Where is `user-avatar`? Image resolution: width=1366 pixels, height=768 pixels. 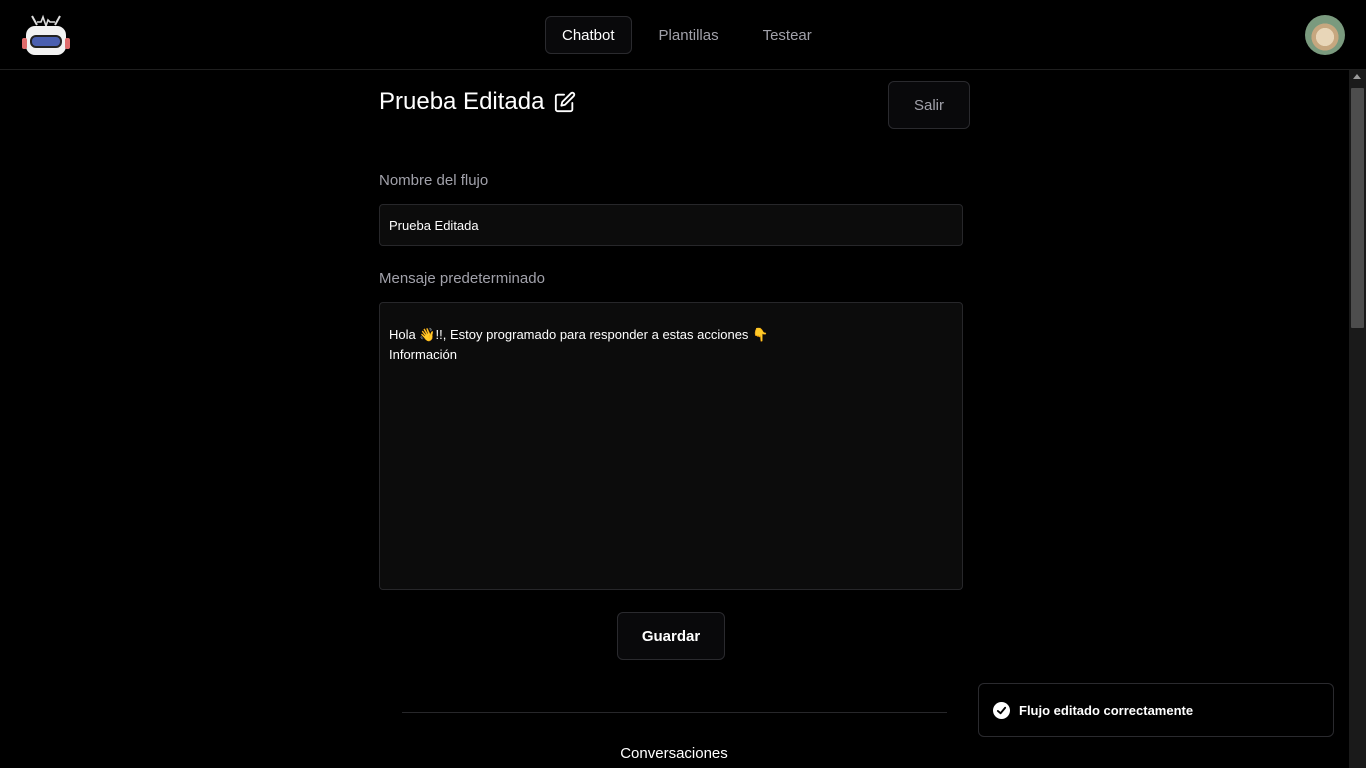 user-avatar is located at coordinates (1325, 35).